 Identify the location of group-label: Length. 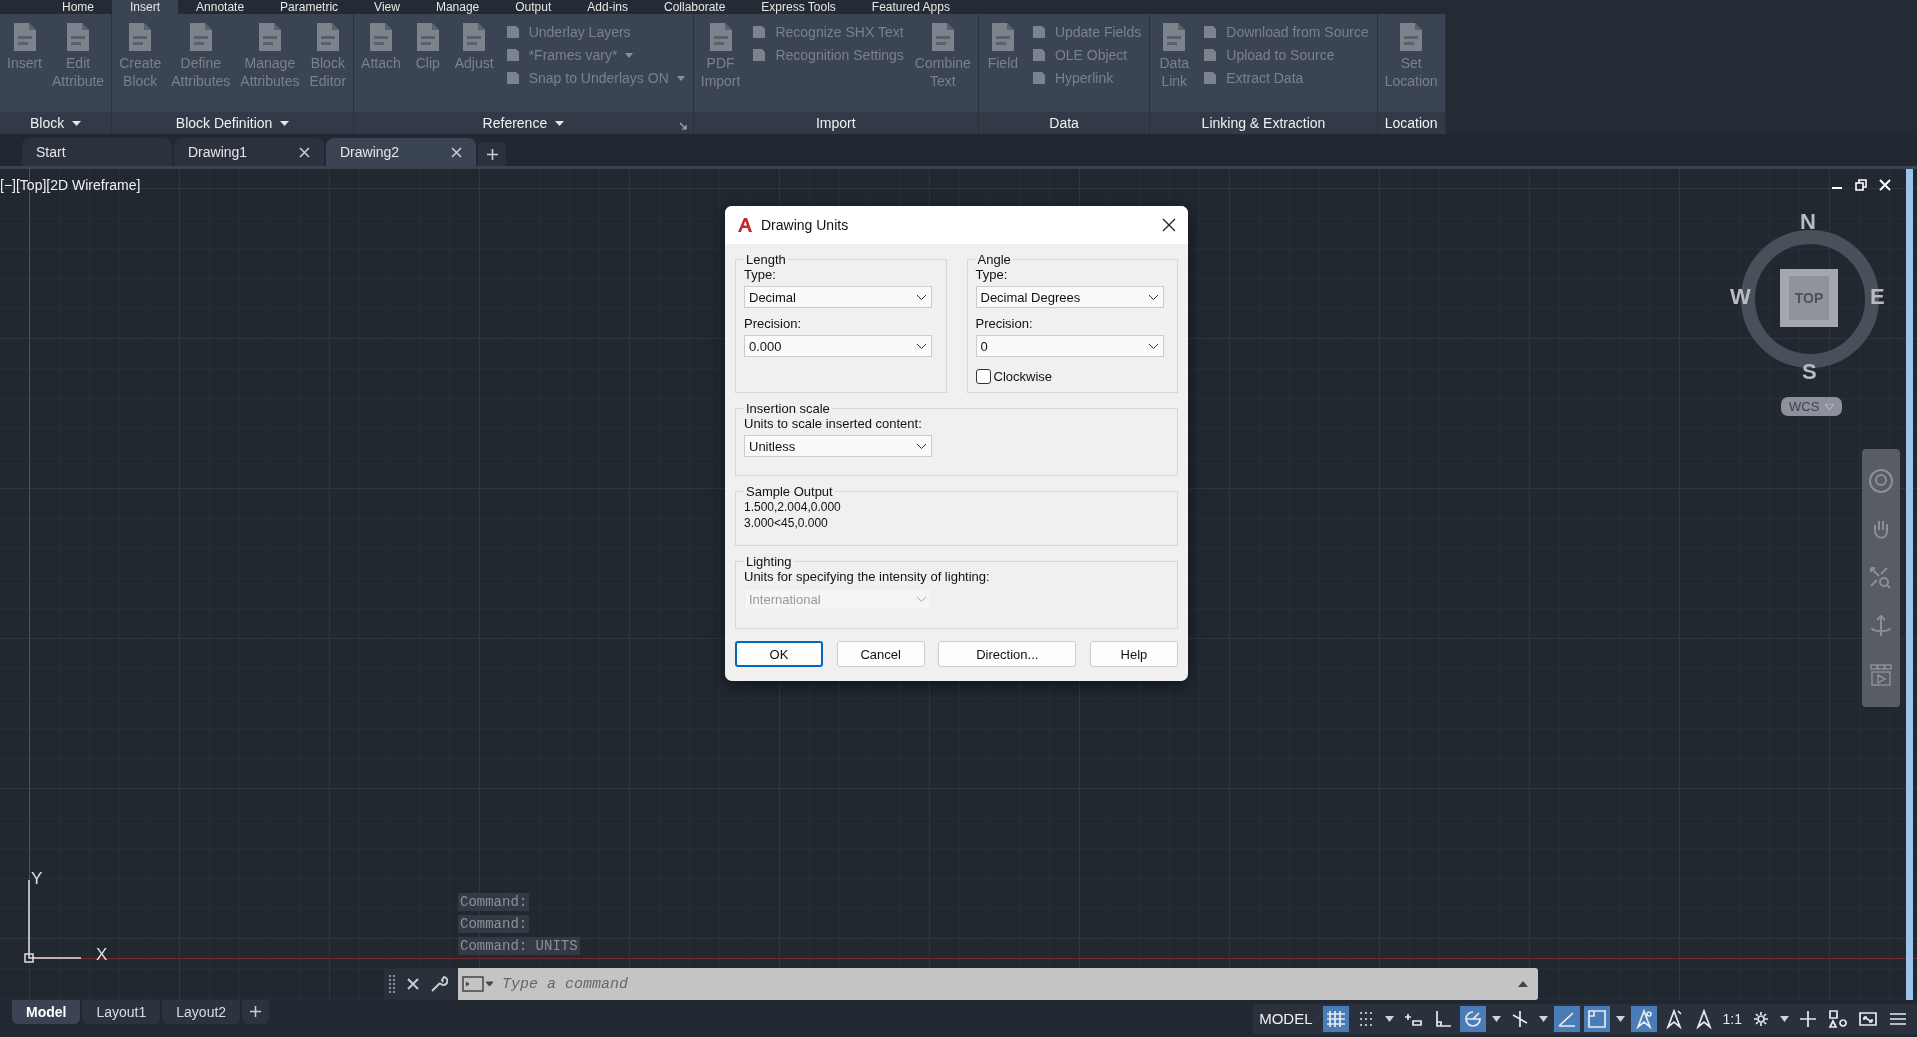
(766, 259).